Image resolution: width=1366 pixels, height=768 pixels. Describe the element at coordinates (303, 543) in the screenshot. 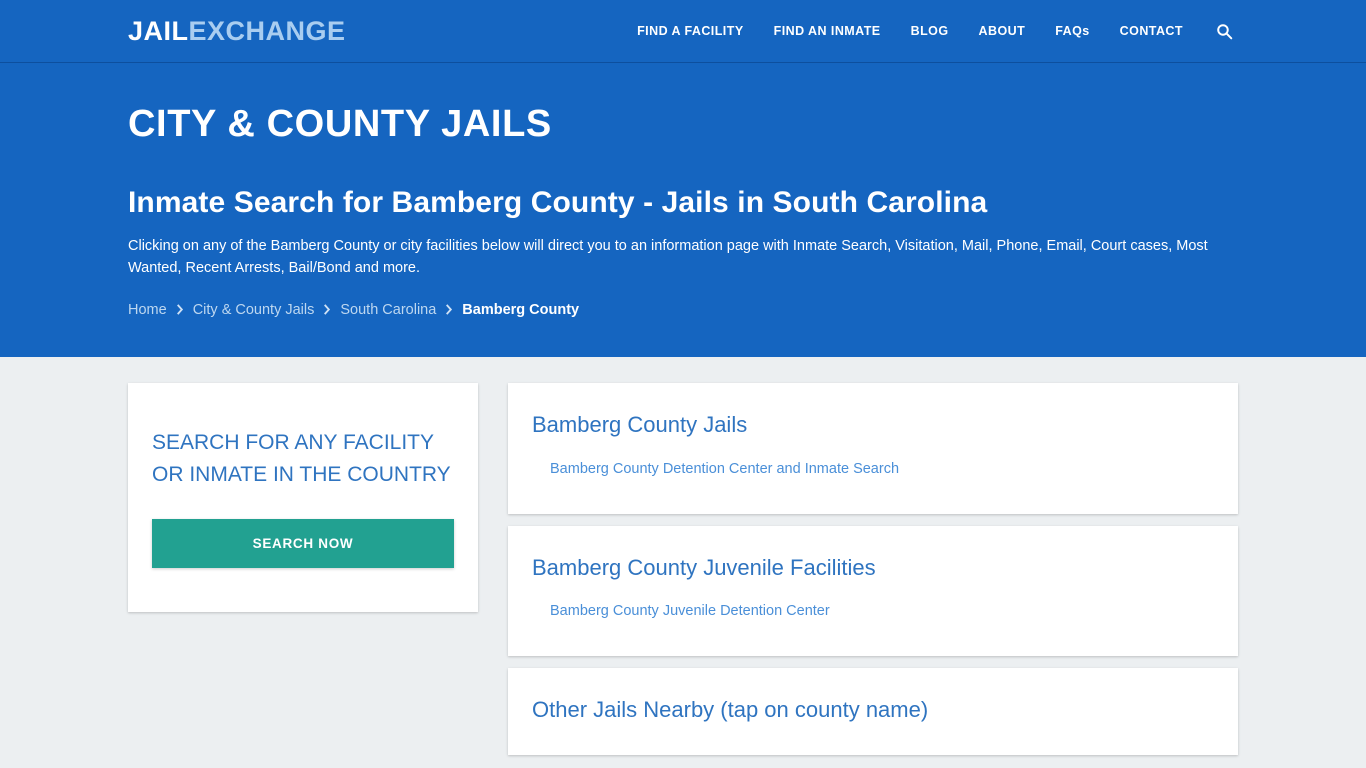

I see `search-now-button: SEARCH NOW` at that location.